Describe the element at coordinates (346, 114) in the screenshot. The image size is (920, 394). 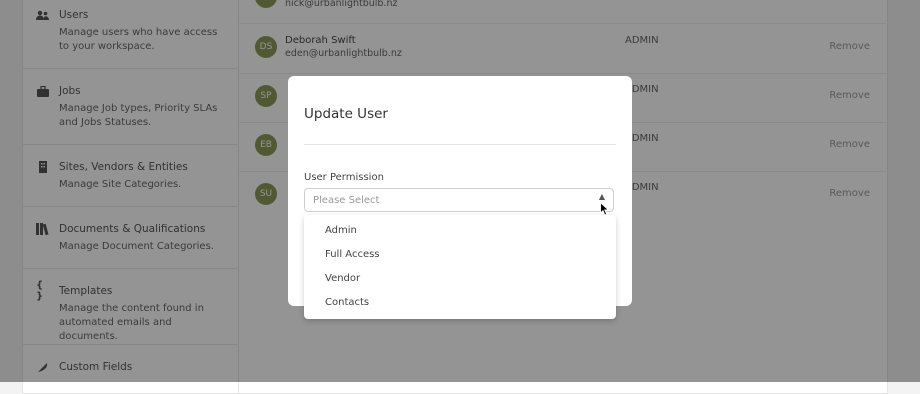
I see `dialog-title: Update User` at that location.